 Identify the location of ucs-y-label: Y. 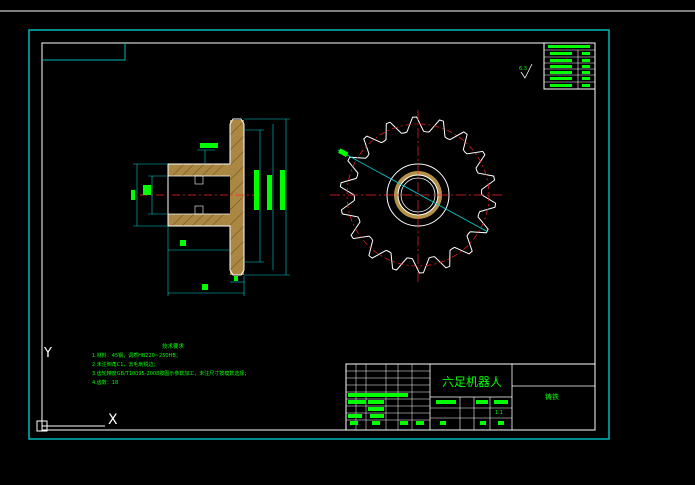
(47, 353).